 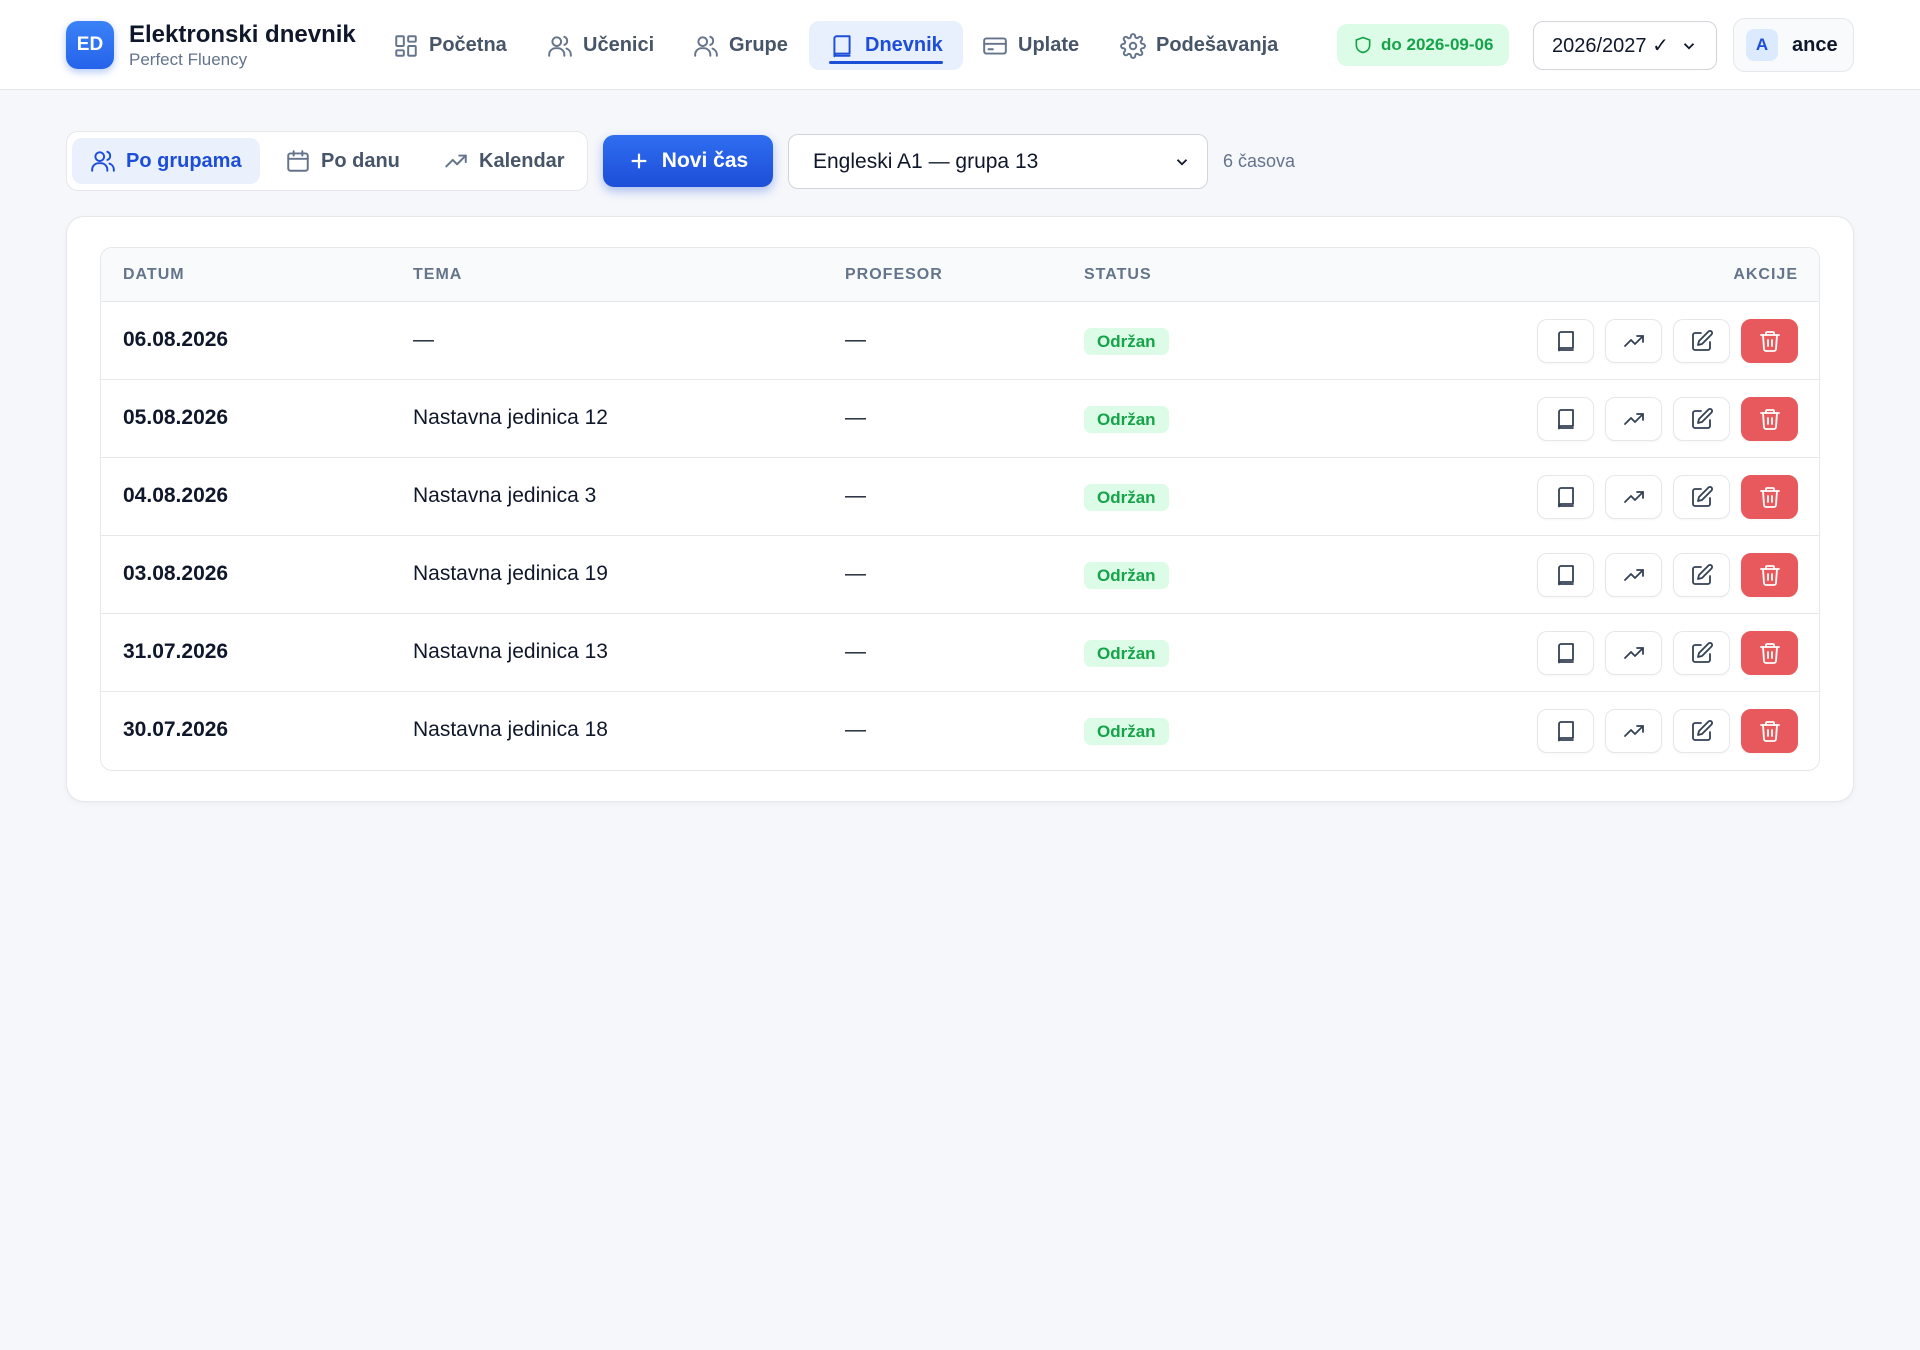 I want to click on nav-ucenici: Učenici, so click(x=600, y=45).